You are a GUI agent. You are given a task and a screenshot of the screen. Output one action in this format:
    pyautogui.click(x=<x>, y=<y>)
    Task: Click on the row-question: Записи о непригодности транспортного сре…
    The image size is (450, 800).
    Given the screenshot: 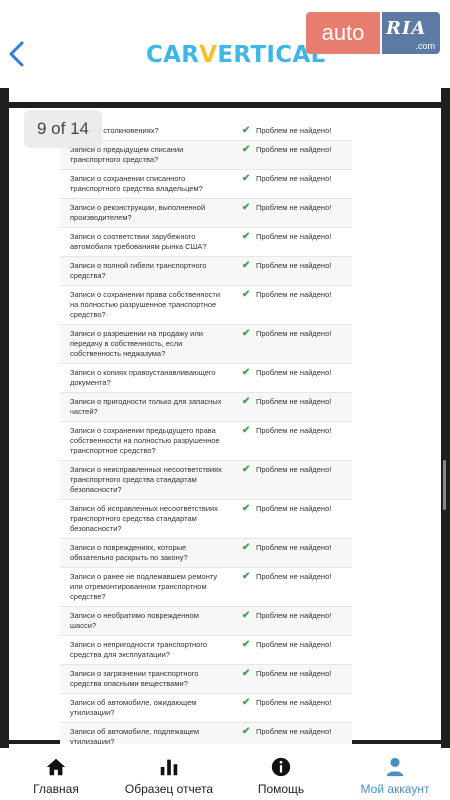 What is the action you would take?
    pyautogui.click(x=139, y=649)
    